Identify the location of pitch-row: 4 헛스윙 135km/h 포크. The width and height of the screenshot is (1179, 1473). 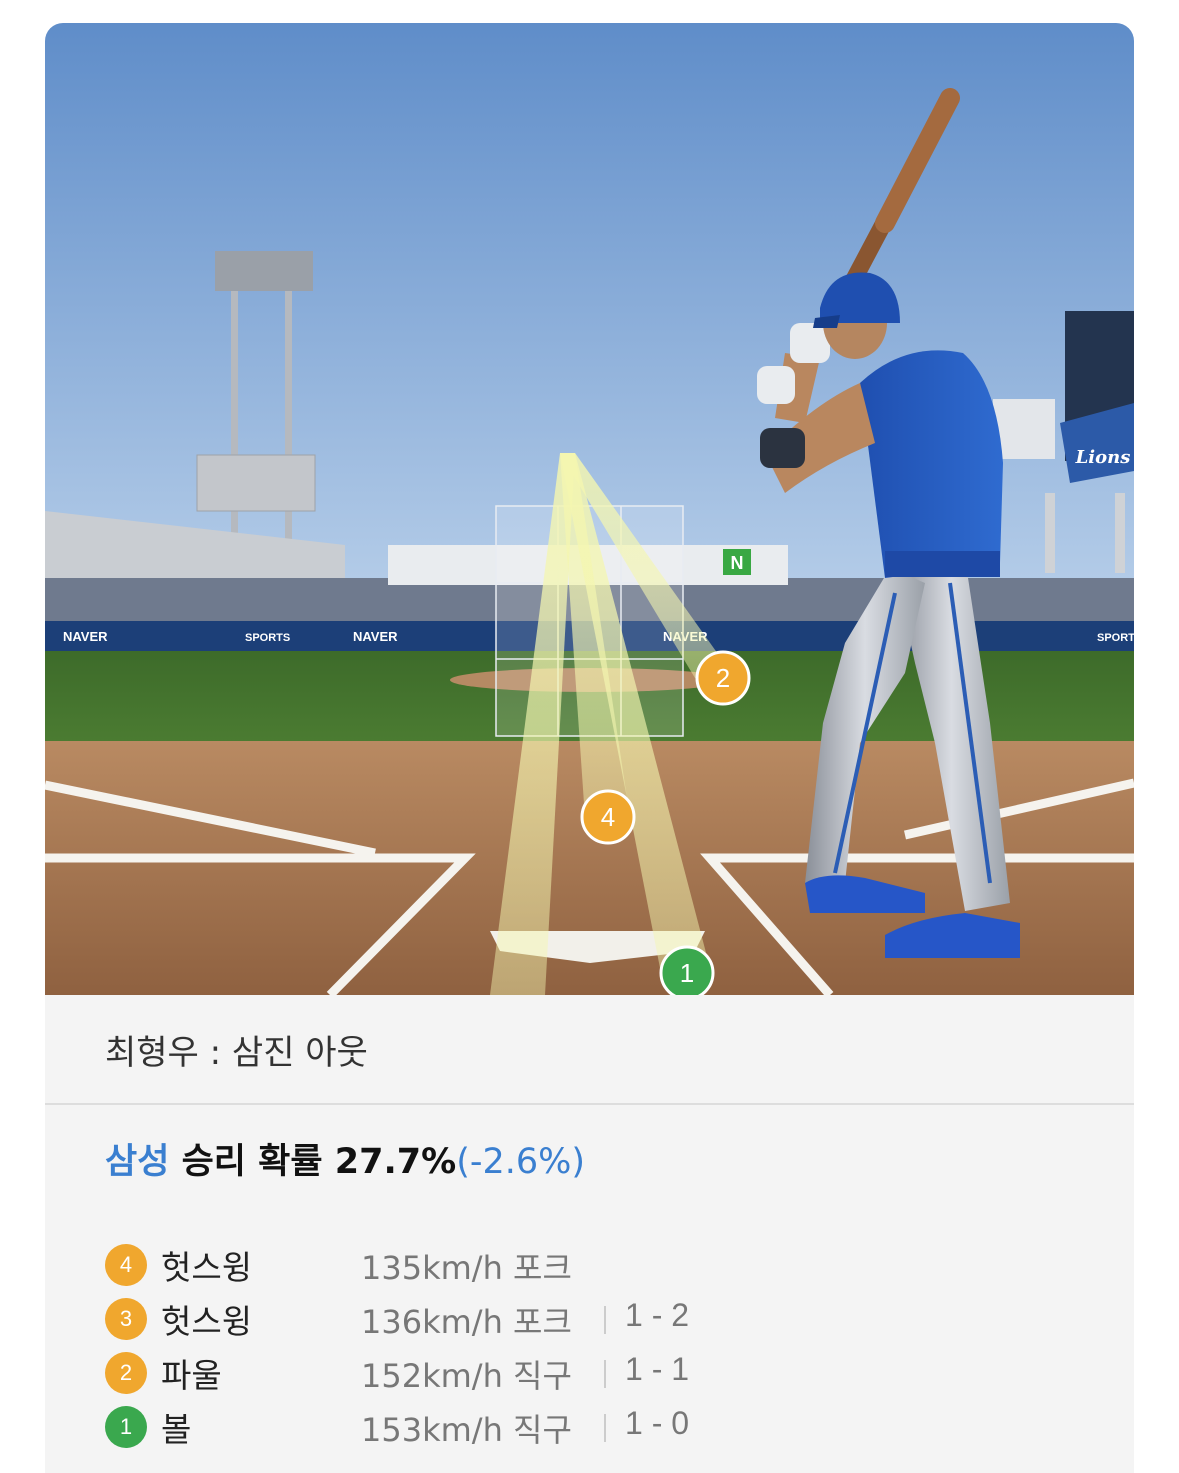
(605, 1265).